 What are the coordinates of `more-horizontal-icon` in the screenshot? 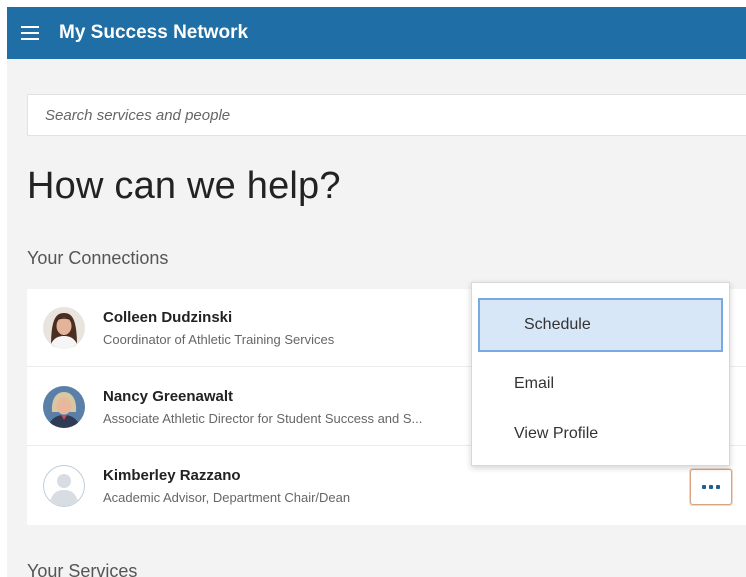 It's located at (711, 487).